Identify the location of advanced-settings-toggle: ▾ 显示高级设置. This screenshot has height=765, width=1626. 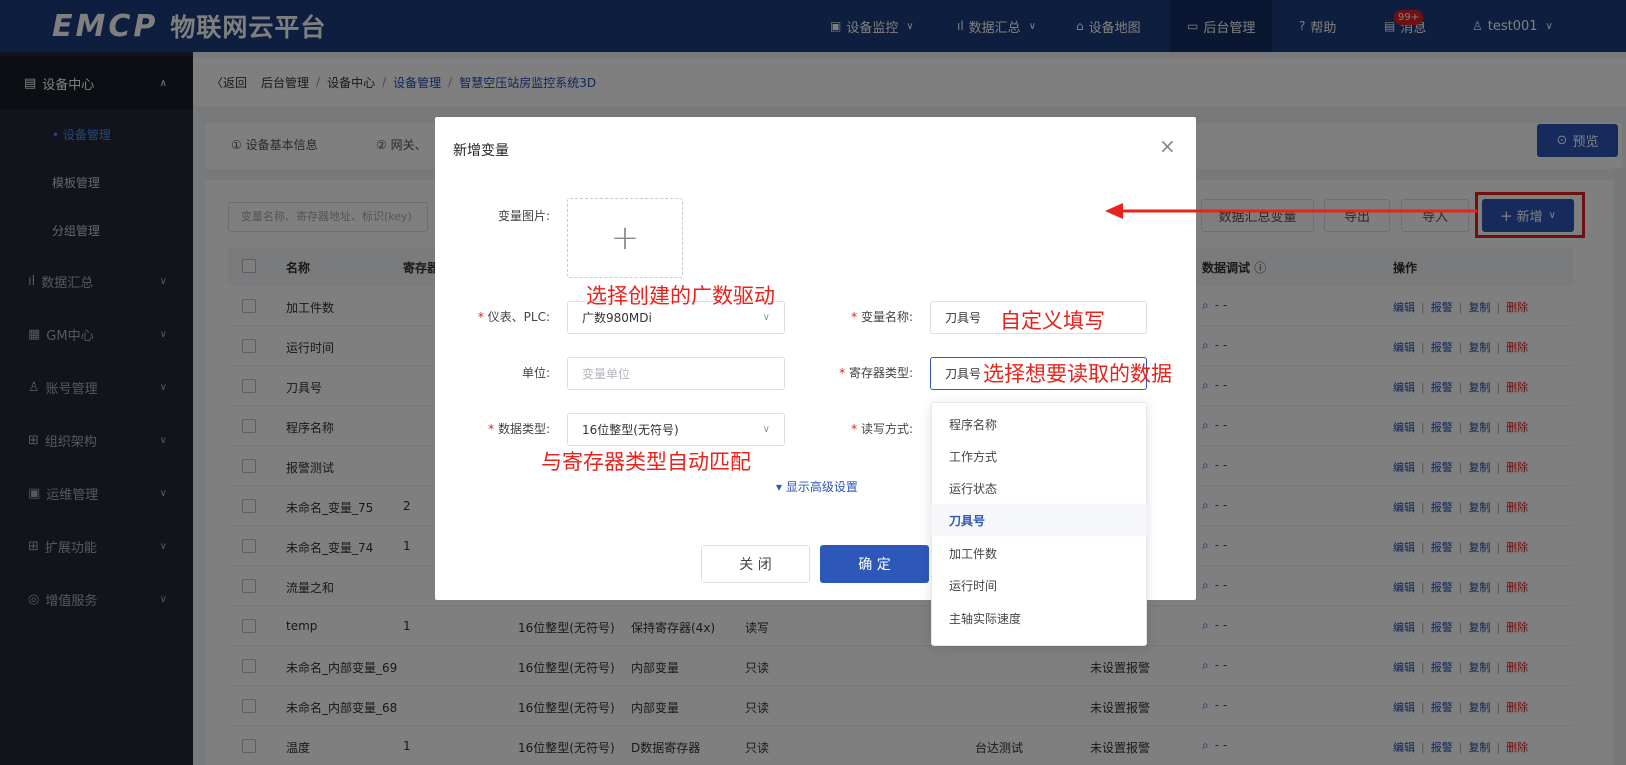
(817, 486).